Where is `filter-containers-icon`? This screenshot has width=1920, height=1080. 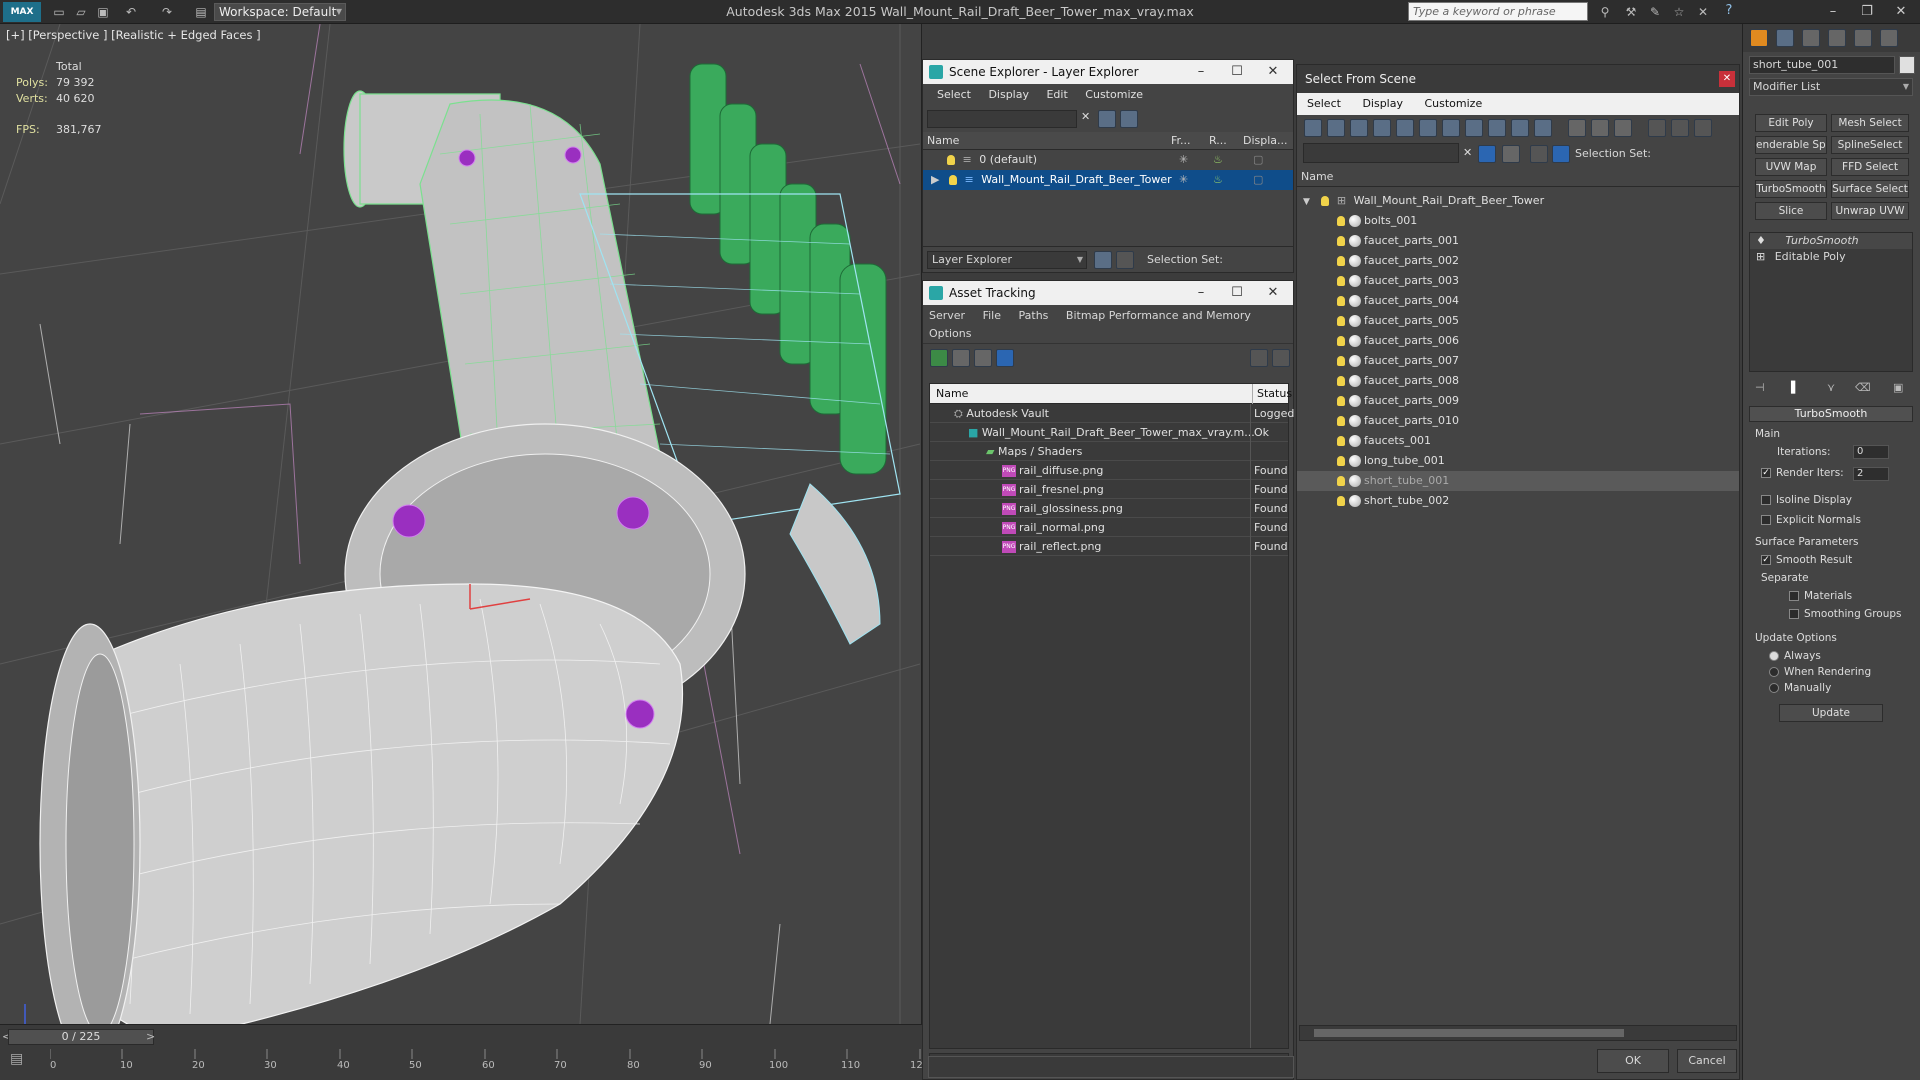 filter-containers-icon is located at coordinates (1520, 128).